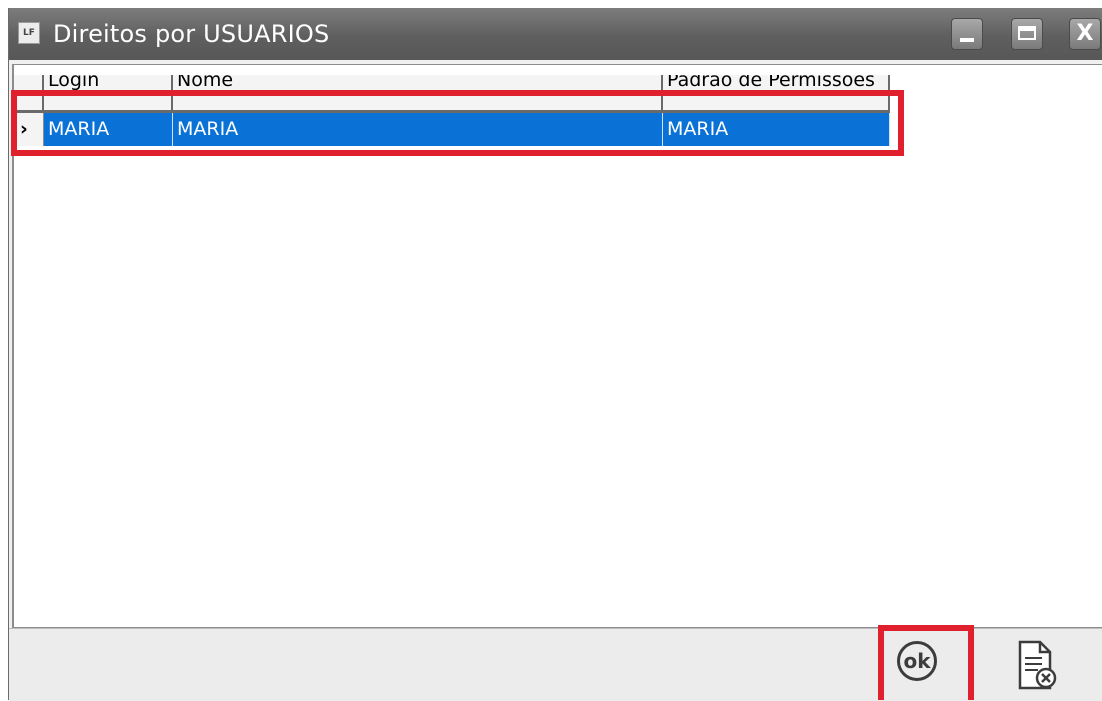  I want to click on minimize-button, so click(967, 34).